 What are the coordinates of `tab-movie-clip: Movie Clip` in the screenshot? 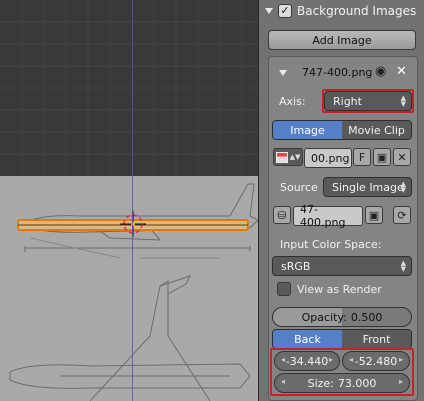 It's located at (376, 130).